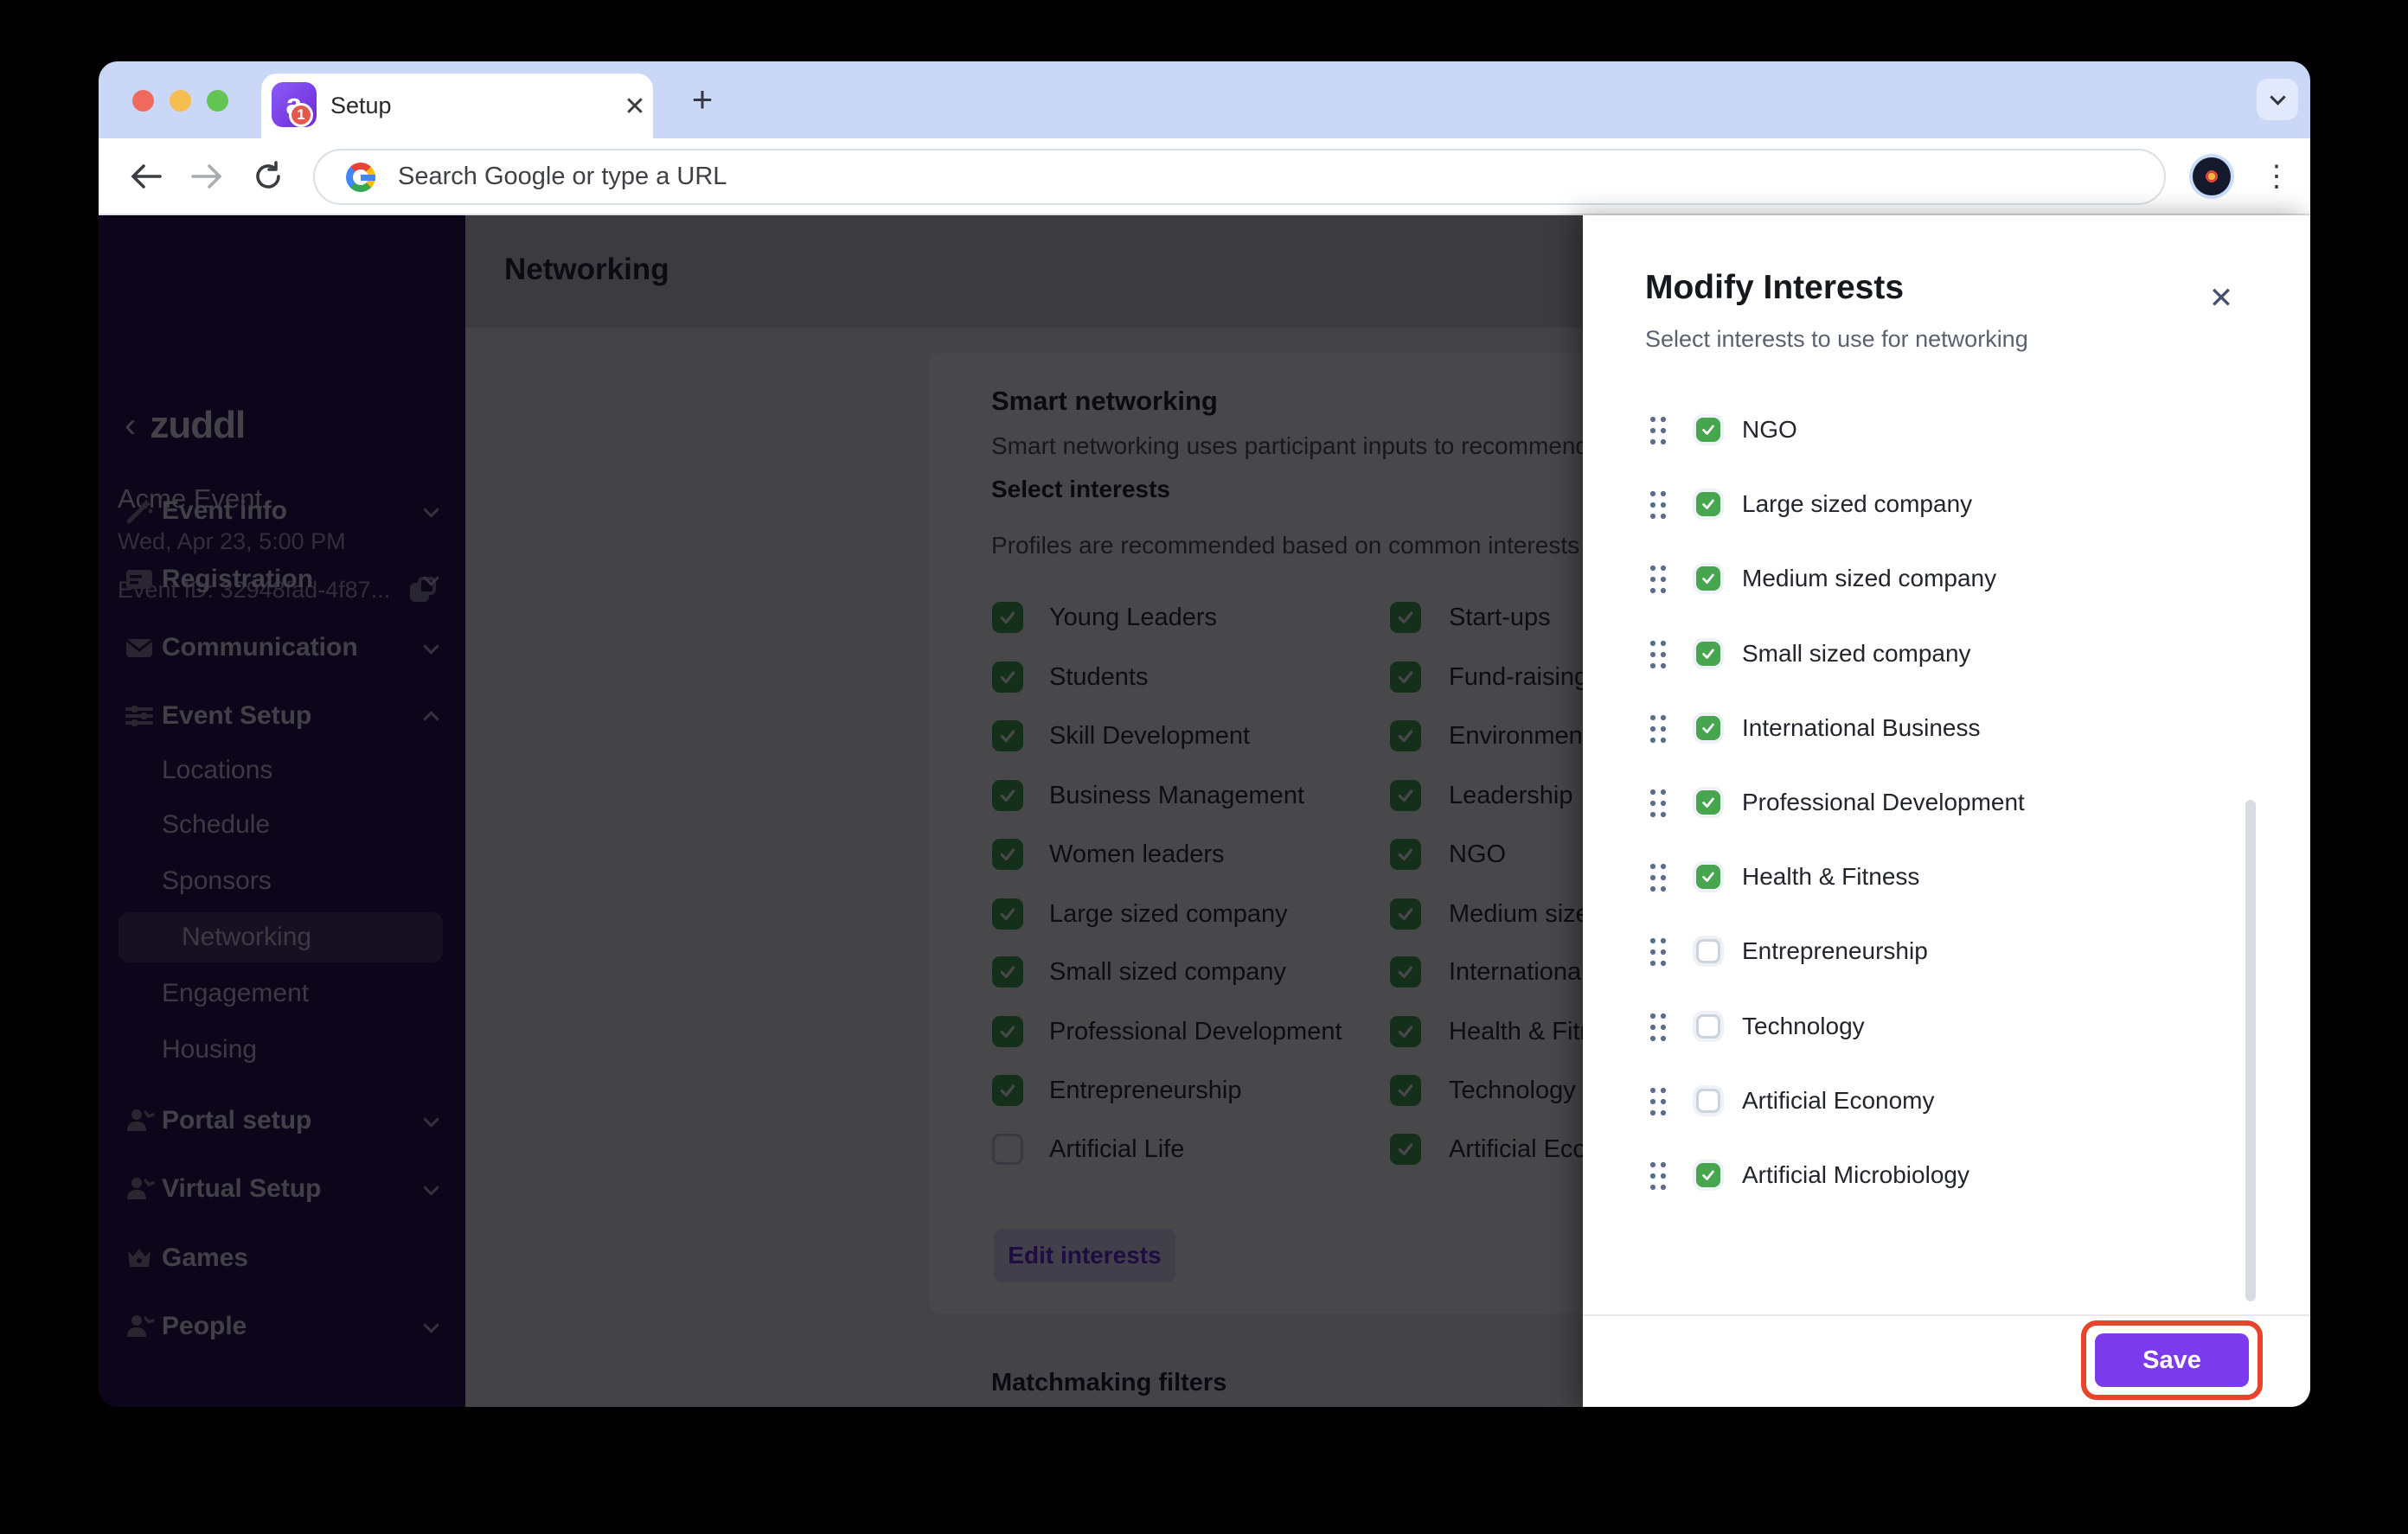 Image resolution: width=2408 pixels, height=1534 pixels. What do you see at coordinates (1708, 1026) in the screenshot?
I see `modal-checkbox-technology` at bounding box center [1708, 1026].